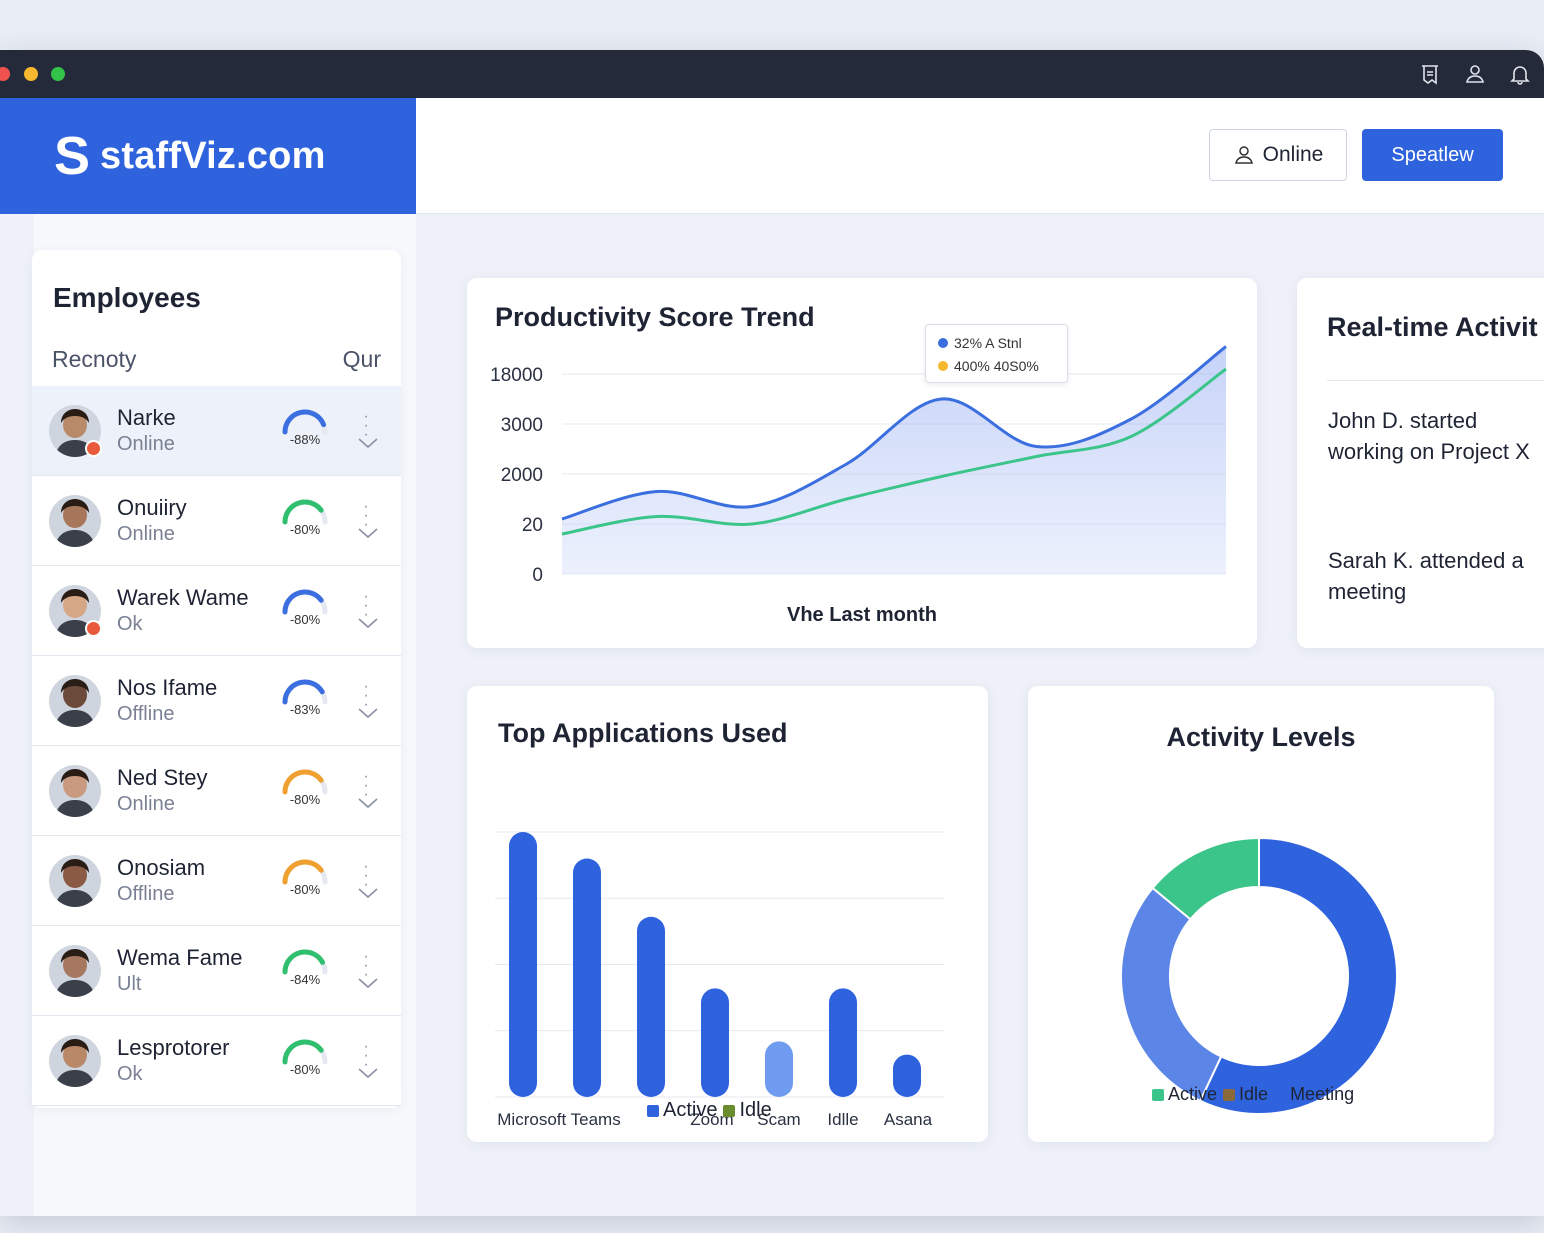 The image size is (1544, 1233). What do you see at coordinates (1432, 327) in the screenshot?
I see `realtime-title: Real-time Activit` at bounding box center [1432, 327].